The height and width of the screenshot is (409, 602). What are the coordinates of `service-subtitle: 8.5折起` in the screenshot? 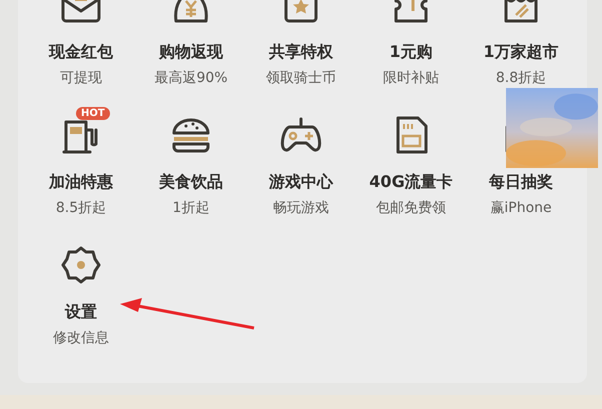 It's located at (81, 208).